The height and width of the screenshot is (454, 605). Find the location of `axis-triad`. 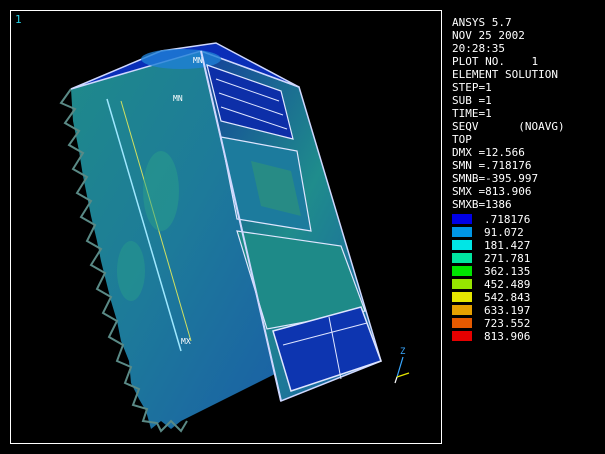

axis-triad is located at coordinates (402, 370).